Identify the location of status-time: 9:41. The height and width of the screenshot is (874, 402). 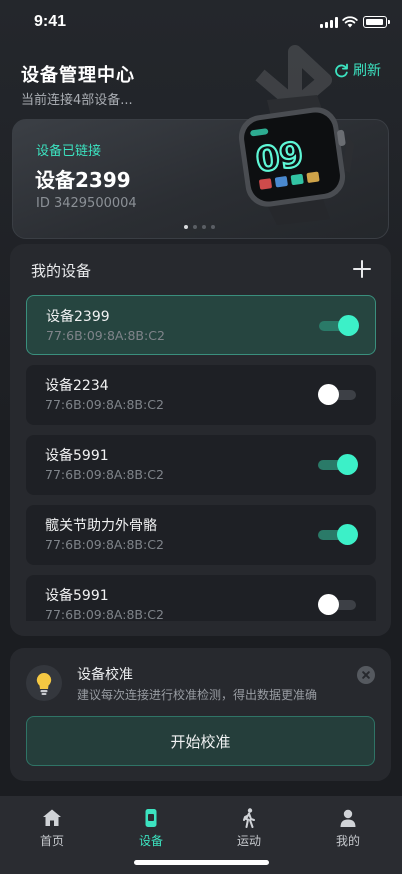
(50, 21).